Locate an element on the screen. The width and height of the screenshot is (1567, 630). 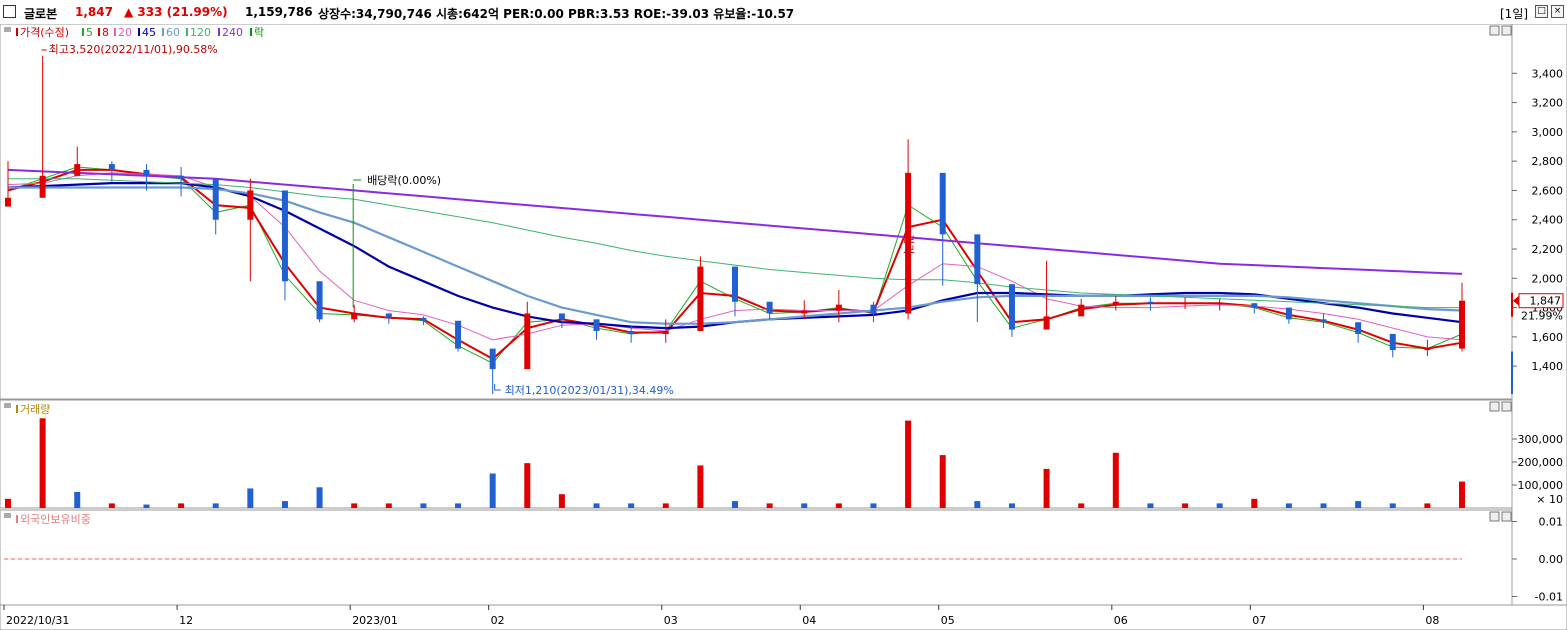
volume-unit-label: × 10 is located at coordinates (1549, 499).